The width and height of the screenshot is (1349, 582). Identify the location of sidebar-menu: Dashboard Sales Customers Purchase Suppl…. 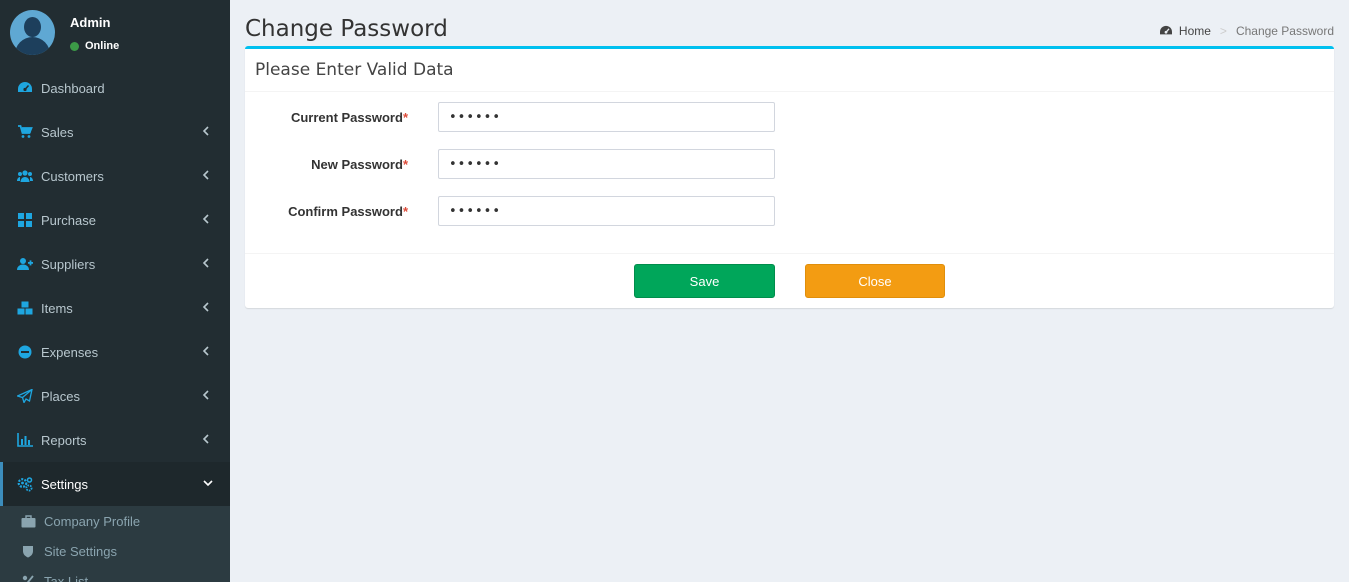
(115, 286).